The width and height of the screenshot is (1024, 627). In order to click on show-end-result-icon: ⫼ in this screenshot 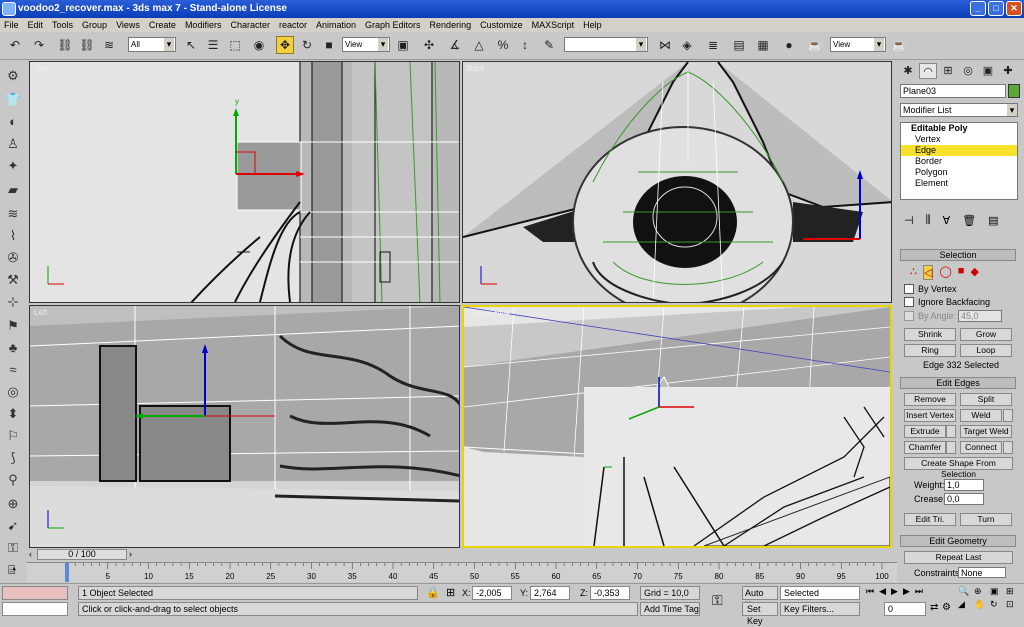, I will do `click(928, 222)`.